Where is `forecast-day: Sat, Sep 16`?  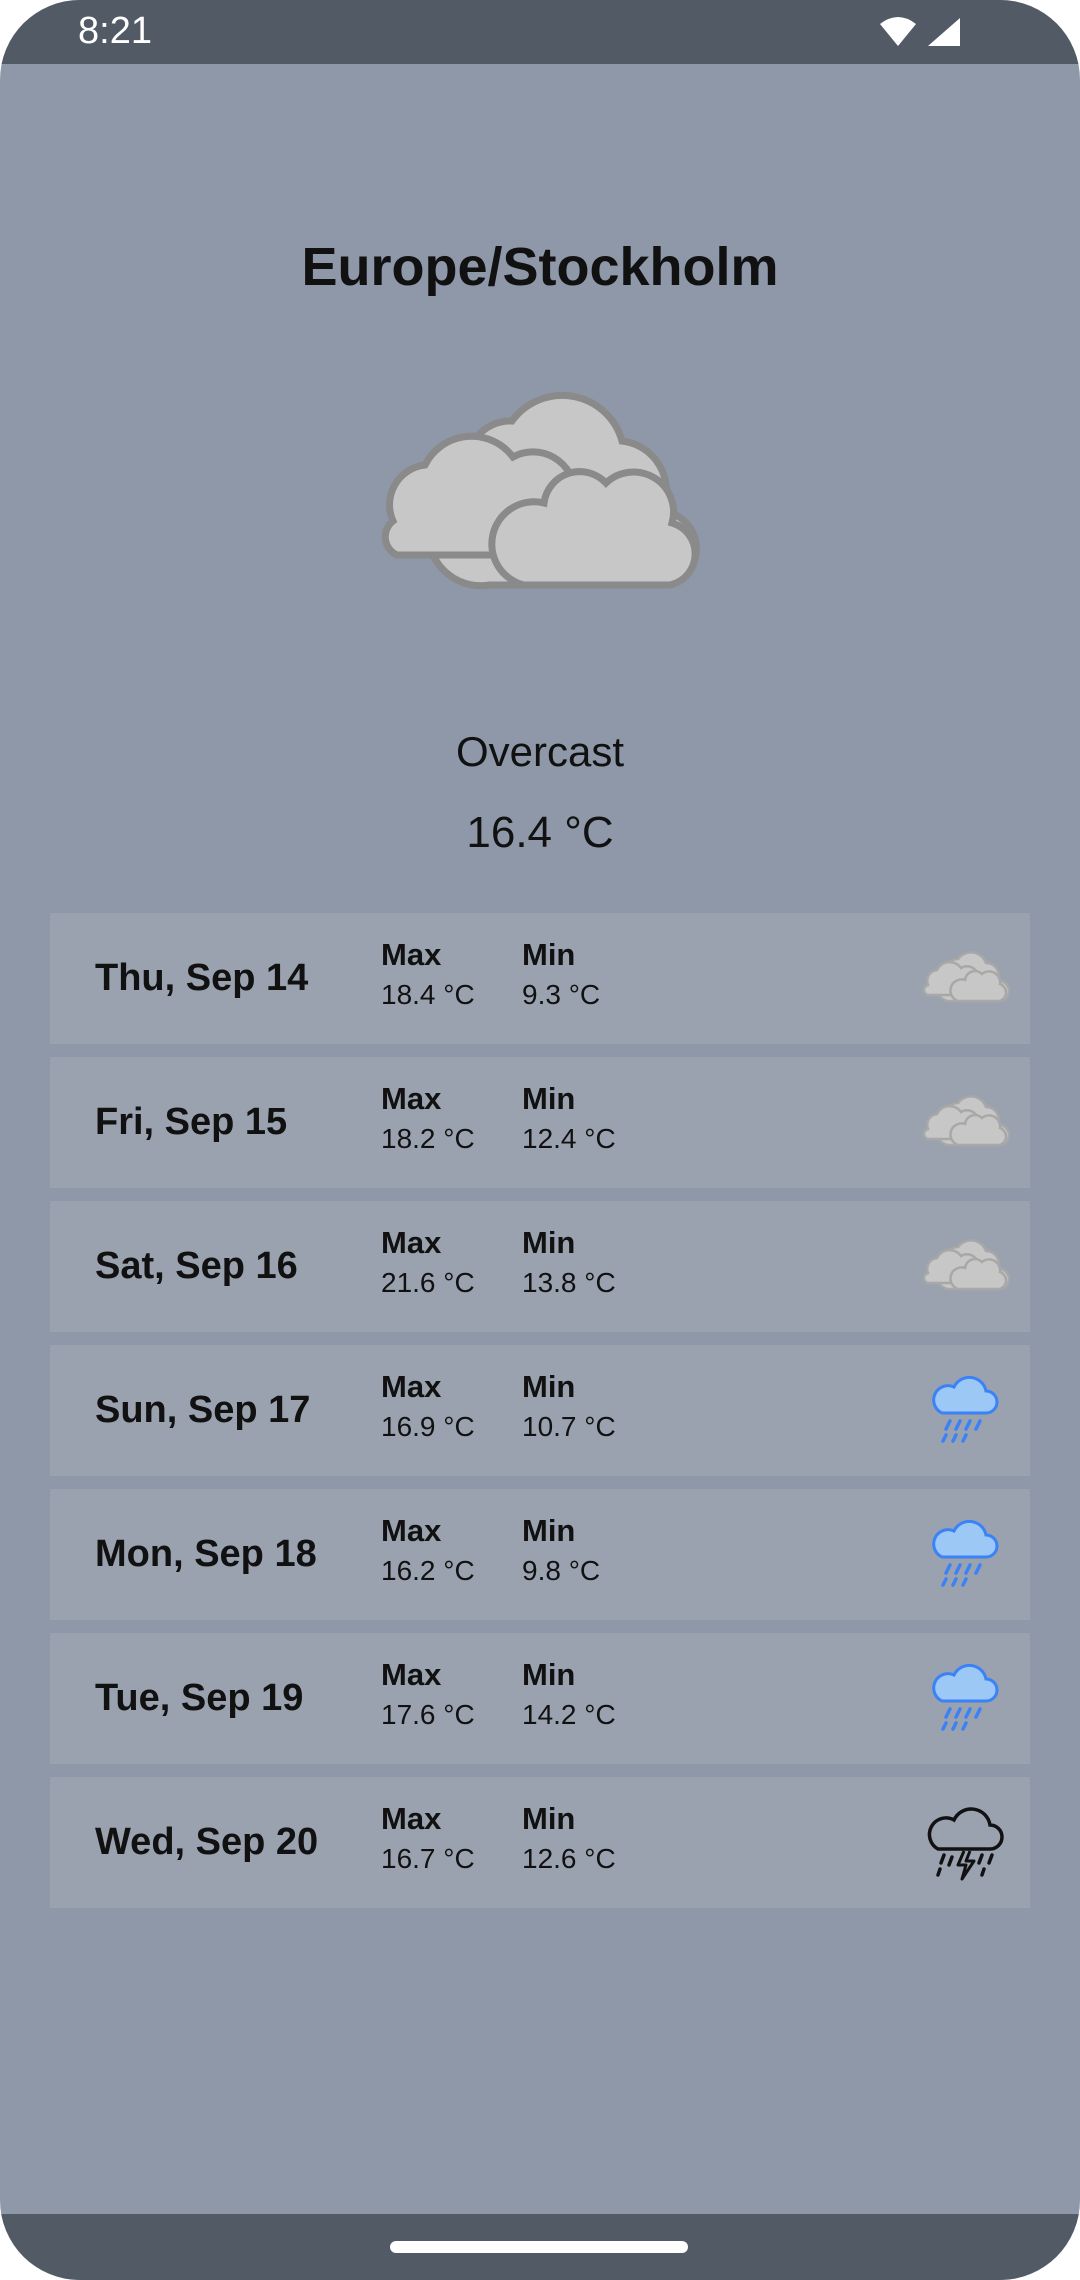
forecast-day: Sat, Sep 16 is located at coordinates (196, 1266).